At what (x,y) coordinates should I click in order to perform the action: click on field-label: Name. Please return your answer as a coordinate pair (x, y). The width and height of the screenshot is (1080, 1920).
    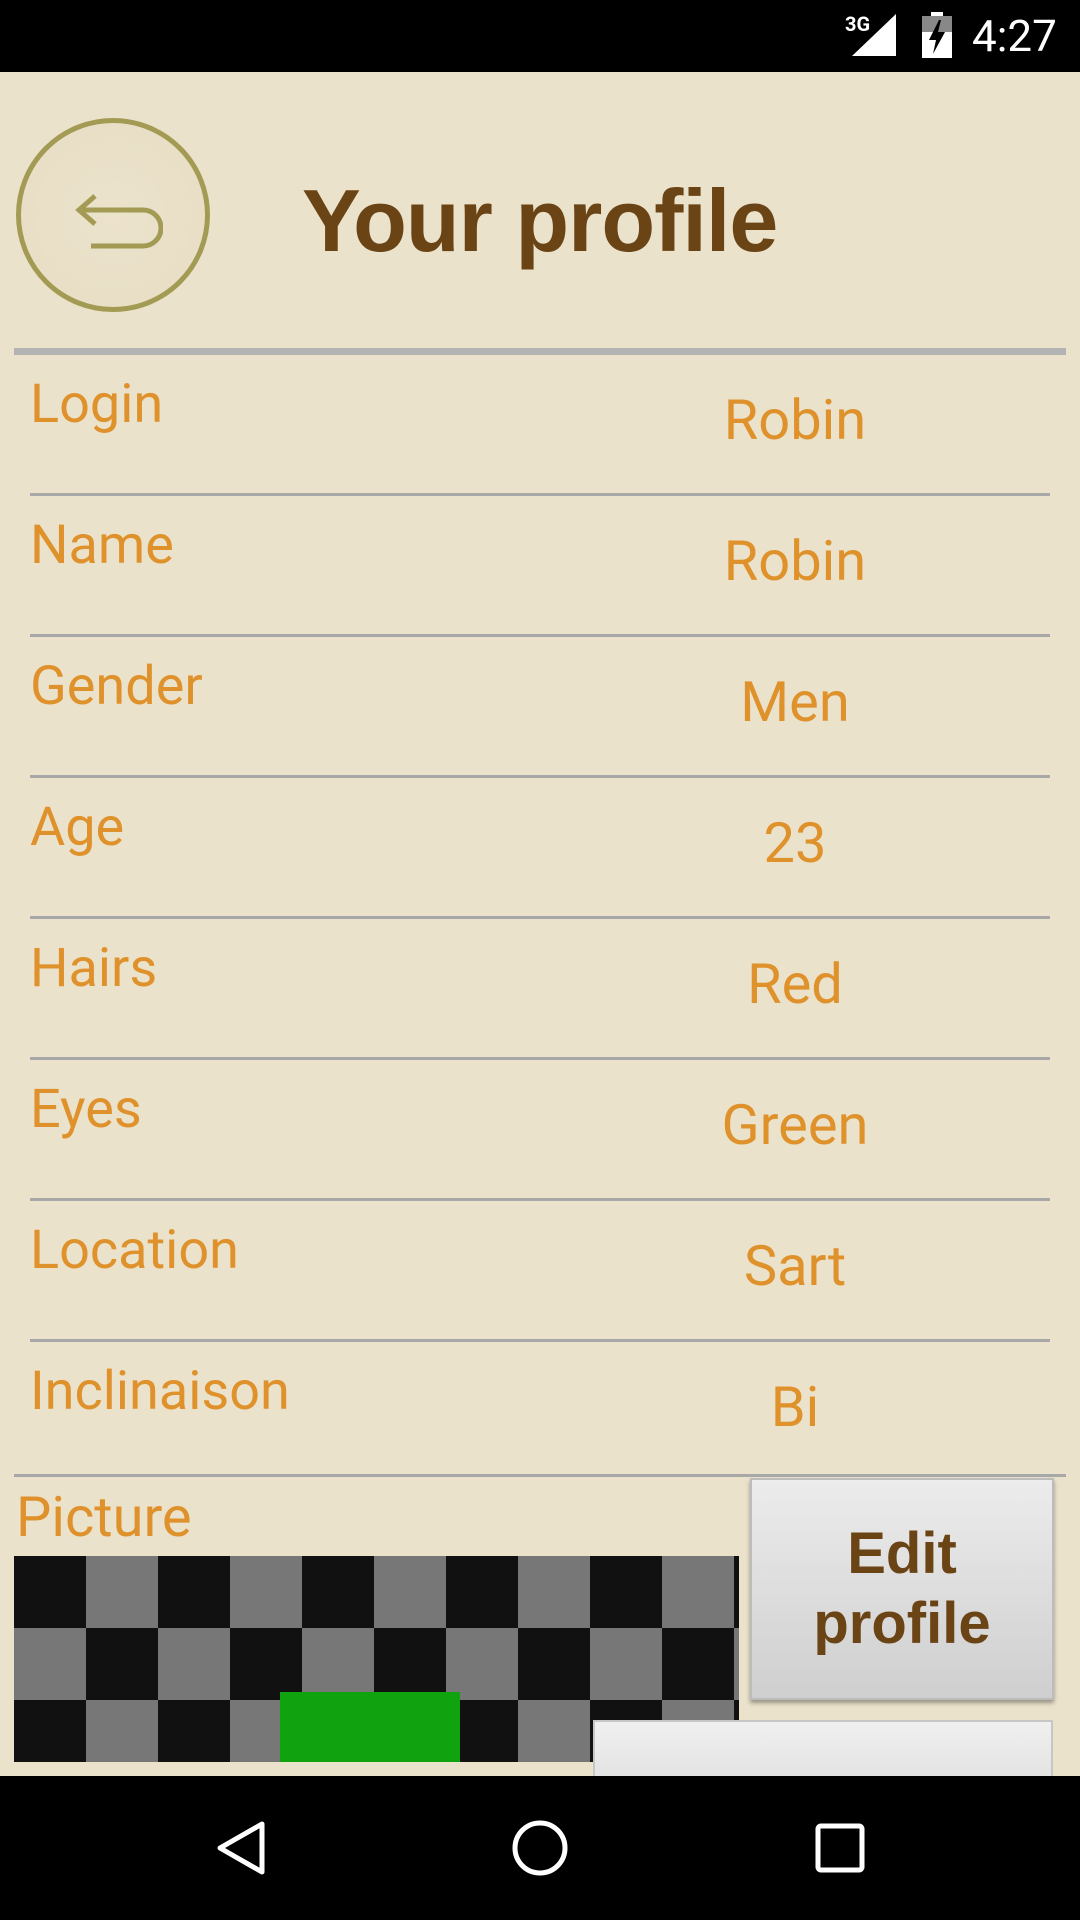
    Looking at the image, I should click on (102, 545).